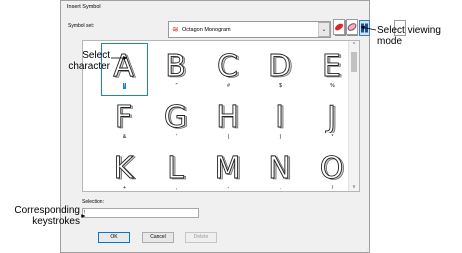 The width and height of the screenshot is (462, 253). I want to click on symbol-cell: G G ', so click(176, 120).